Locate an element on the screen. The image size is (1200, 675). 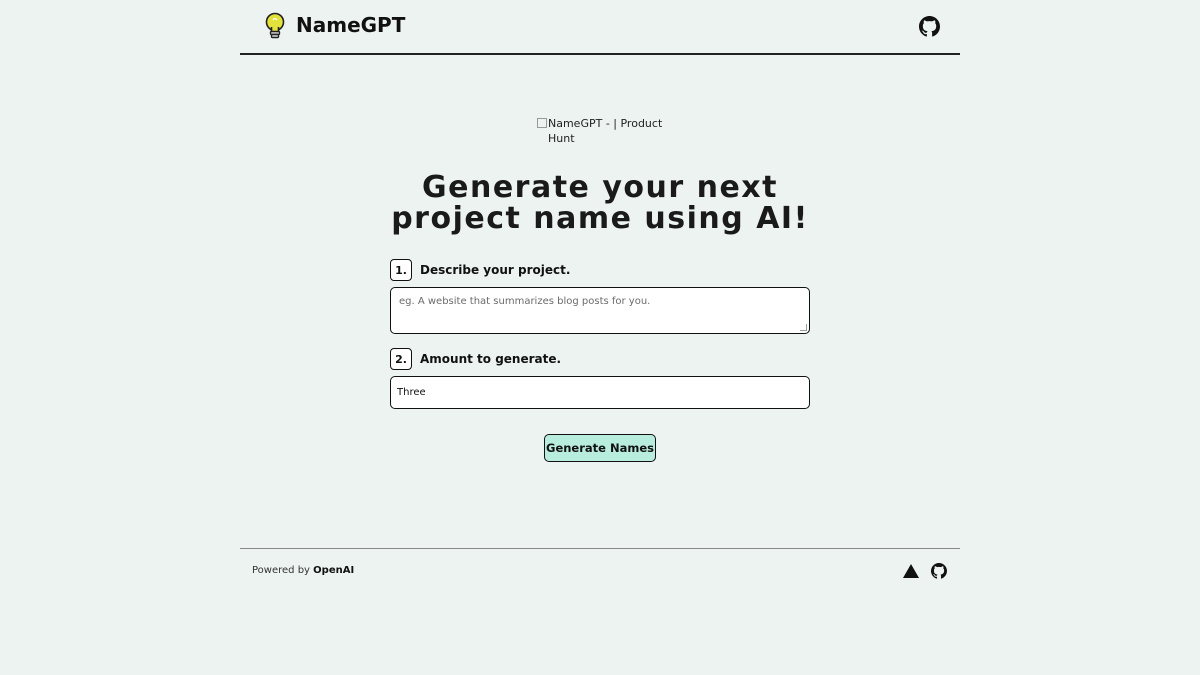
product-hunt-alt-text: NameGPT - | Product Hunt is located at coordinates (605, 131).